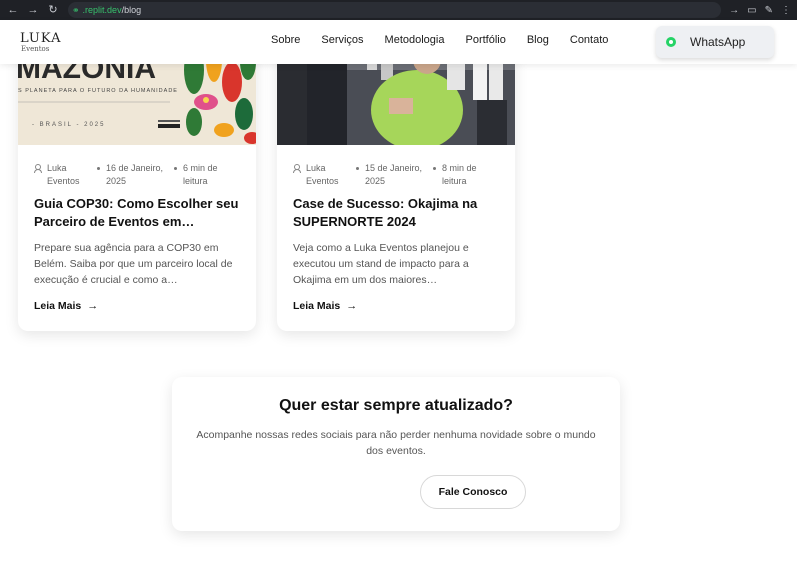 The image size is (797, 580). What do you see at coordinates (415, 40) in the screenshot?
I see `nav-metodologia: Metodologia` at bounding box center [415, 40].